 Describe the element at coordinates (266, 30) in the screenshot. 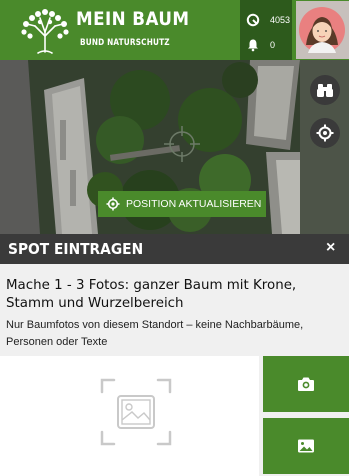

I see `stats-panel: 4053 0` at that location.